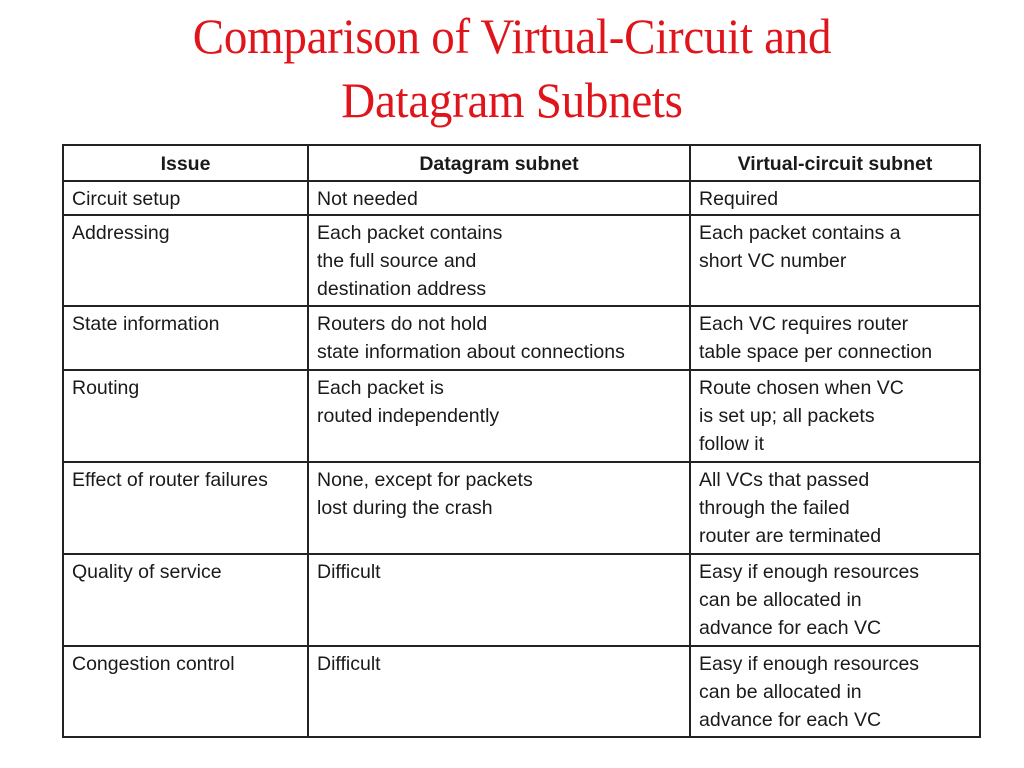 The width and height of the screenshot is (1024, 768). What do you see at coordinates (380, 388) in the screenshot?
I see `cell-text: Each packet is` at bounding box center [380, 388].